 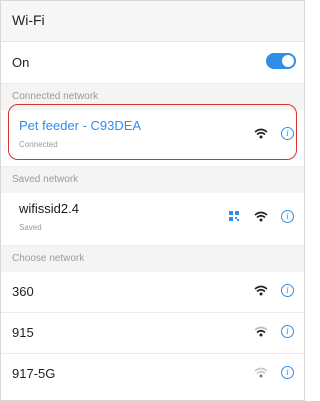 I want to click on network-name: 915, so click(x=23, y=332).